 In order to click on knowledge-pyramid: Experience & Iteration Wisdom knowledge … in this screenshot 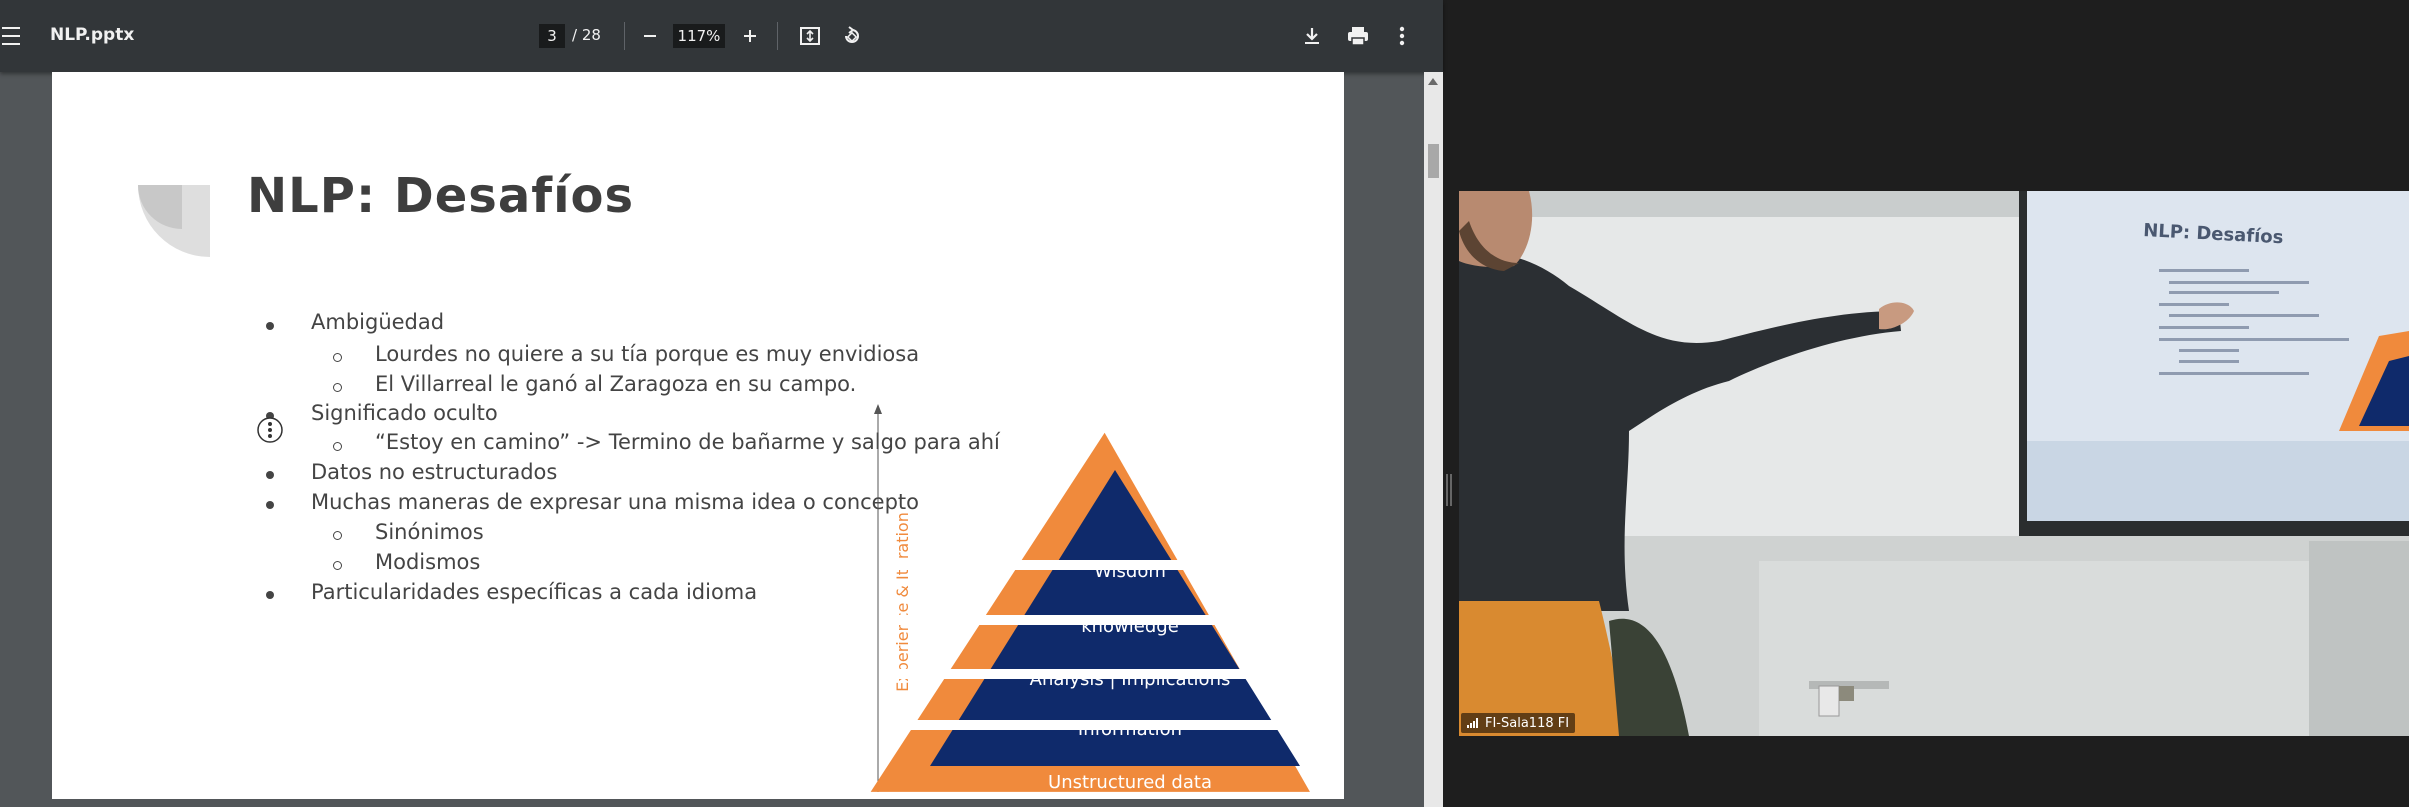, I will do `click(1092, 598)`.